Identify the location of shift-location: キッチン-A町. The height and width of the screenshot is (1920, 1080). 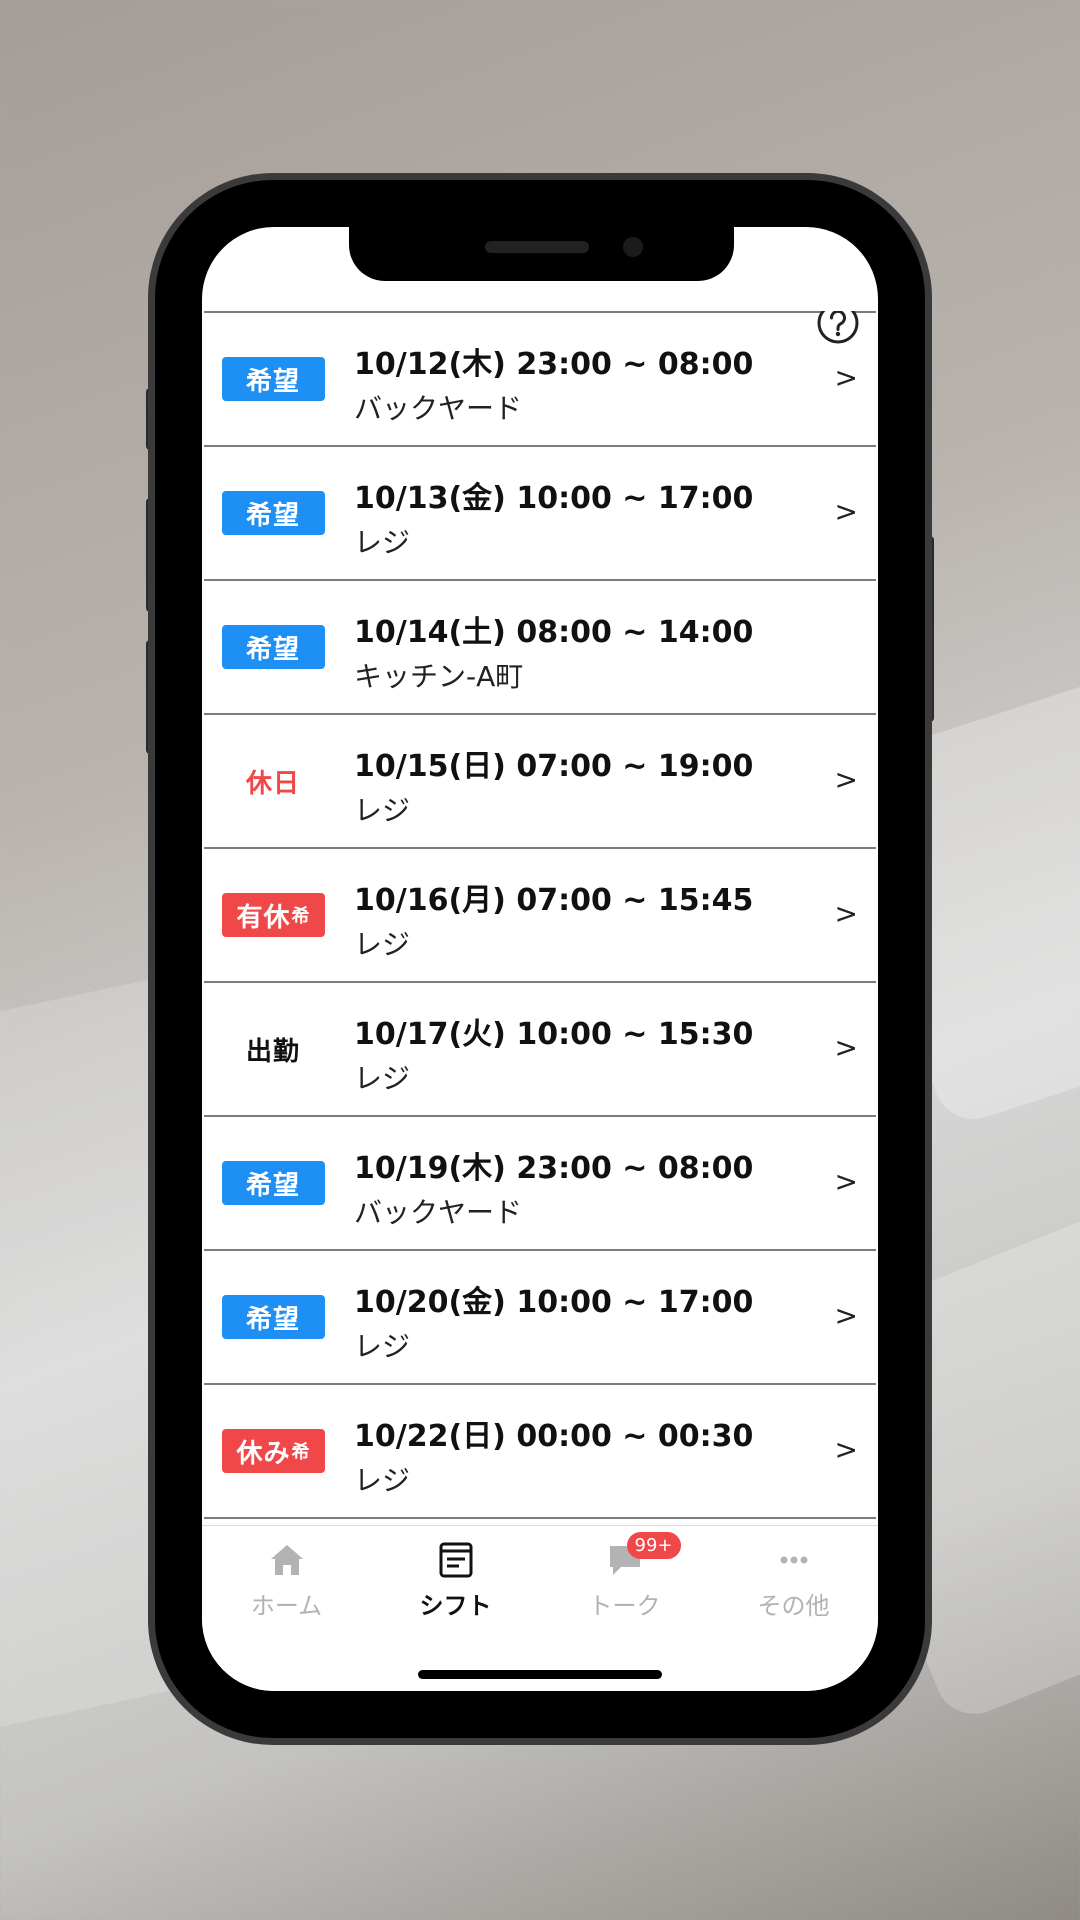
(439, 676).